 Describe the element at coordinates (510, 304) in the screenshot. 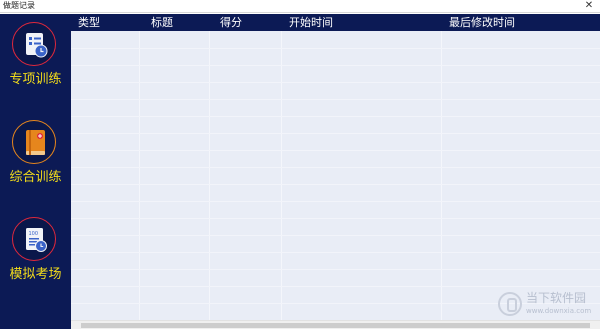

I see `watermark-logo-icon` at that location.